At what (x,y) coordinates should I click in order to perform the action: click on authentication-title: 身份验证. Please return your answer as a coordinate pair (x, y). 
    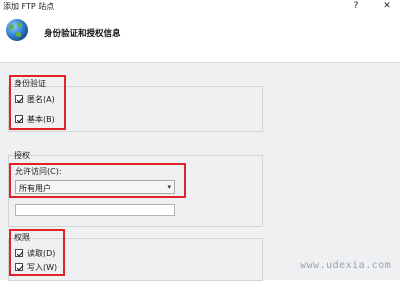
    Looking at the image, I should click on (30, 83).